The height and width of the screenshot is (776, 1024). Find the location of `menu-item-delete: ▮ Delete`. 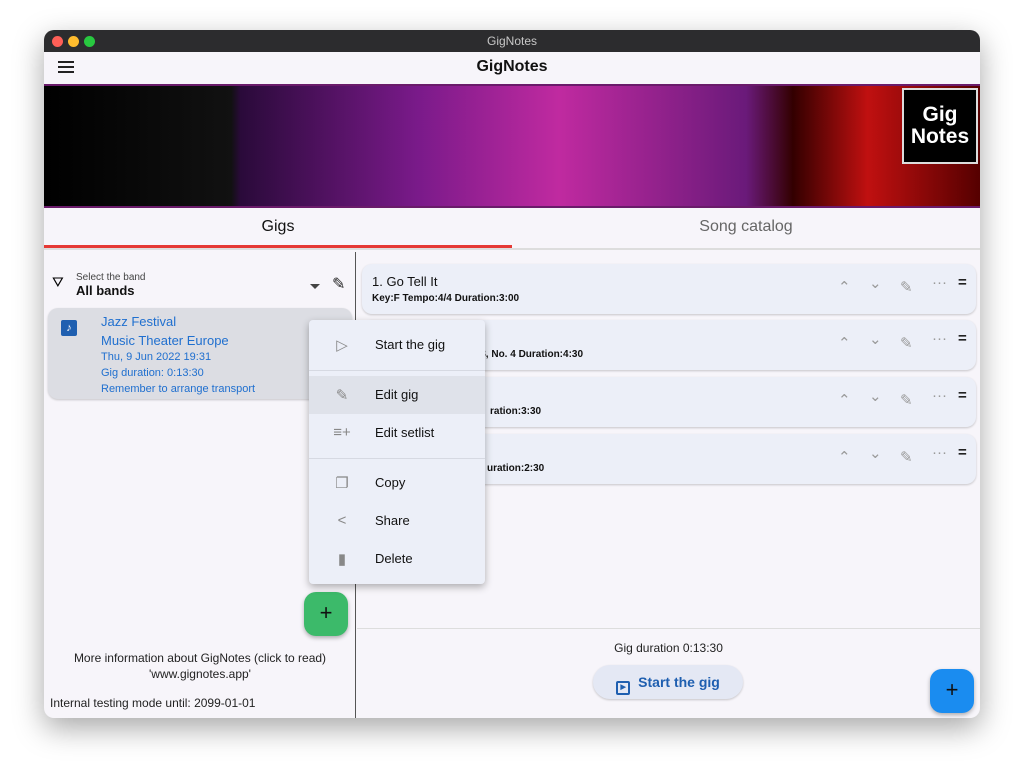

menu-item-delete: ▮ Delete is located at coordinates (397, 559).